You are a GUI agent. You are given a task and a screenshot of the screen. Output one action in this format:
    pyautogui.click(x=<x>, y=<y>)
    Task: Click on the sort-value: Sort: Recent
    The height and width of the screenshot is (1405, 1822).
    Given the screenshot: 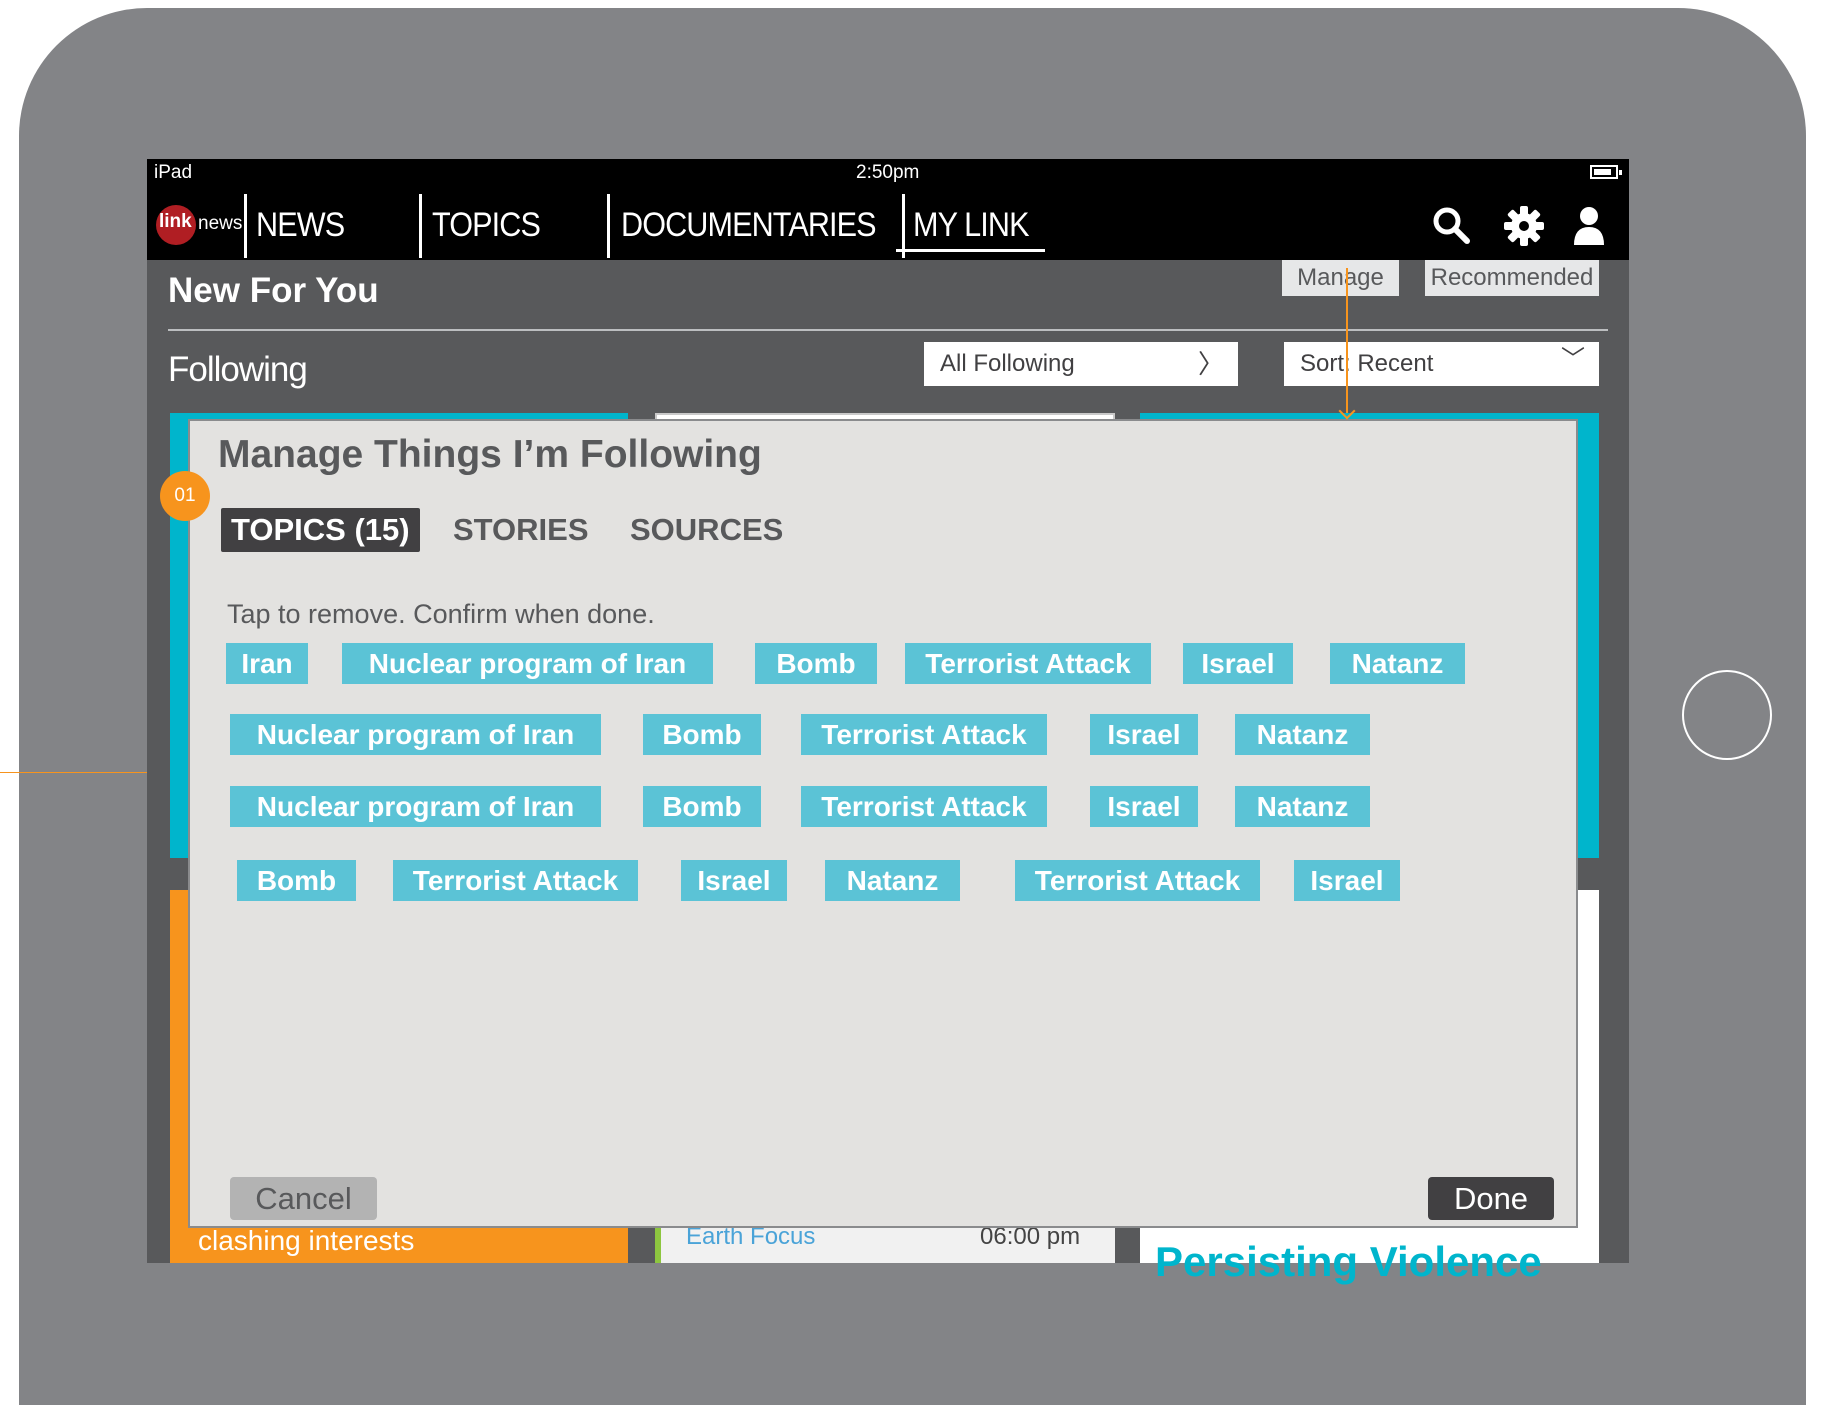 What is the action you would take?
    pyautogui.click(x=1367, y=363)
    